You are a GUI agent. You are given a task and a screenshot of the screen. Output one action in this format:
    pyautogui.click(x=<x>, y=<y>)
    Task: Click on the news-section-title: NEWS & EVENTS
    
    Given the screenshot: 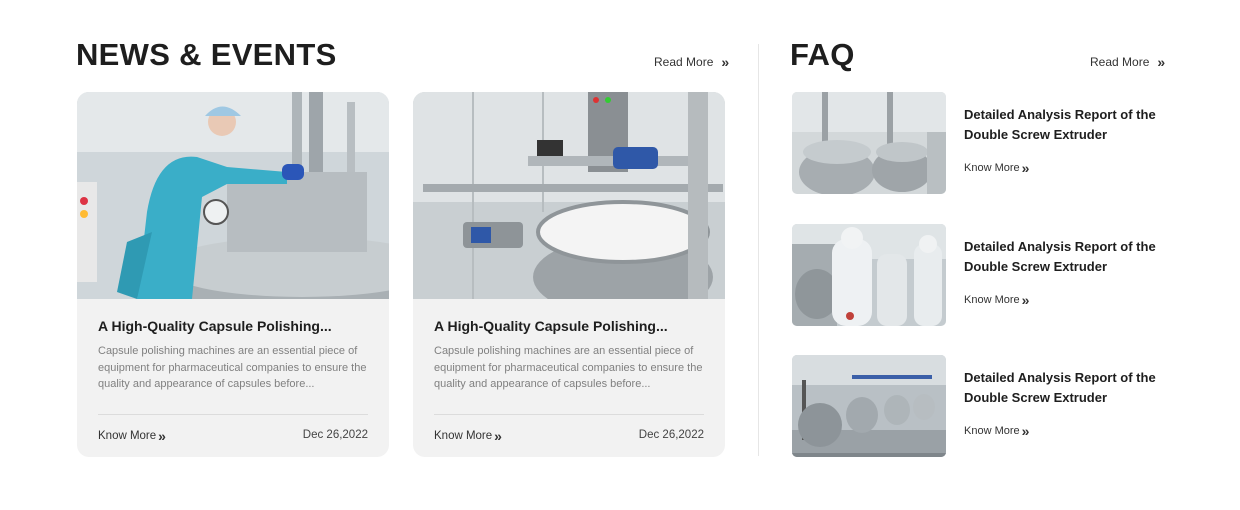 What is the action you would take?
    pyautogui.click(x=206, y=54)
    